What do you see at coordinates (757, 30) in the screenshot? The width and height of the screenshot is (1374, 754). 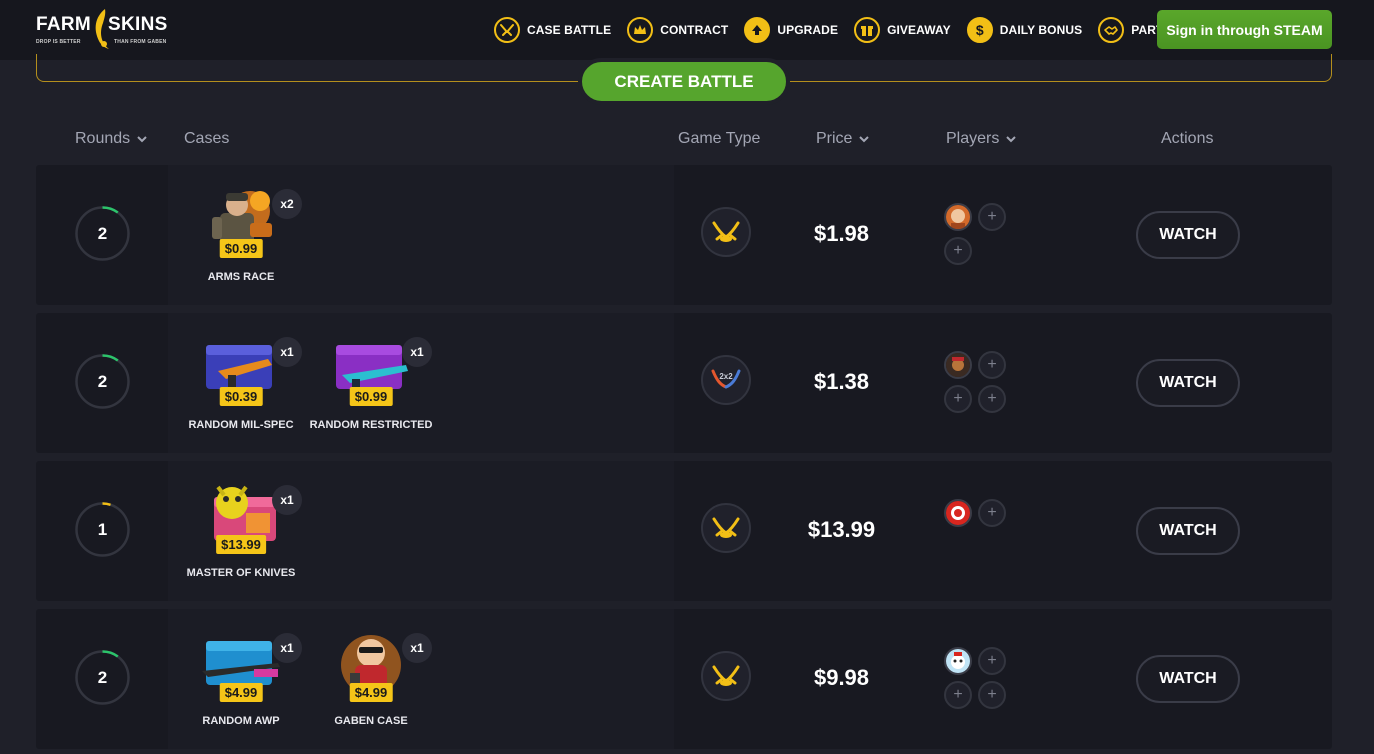 I see `arrow-up-icon` at bounding box center [757, 30].